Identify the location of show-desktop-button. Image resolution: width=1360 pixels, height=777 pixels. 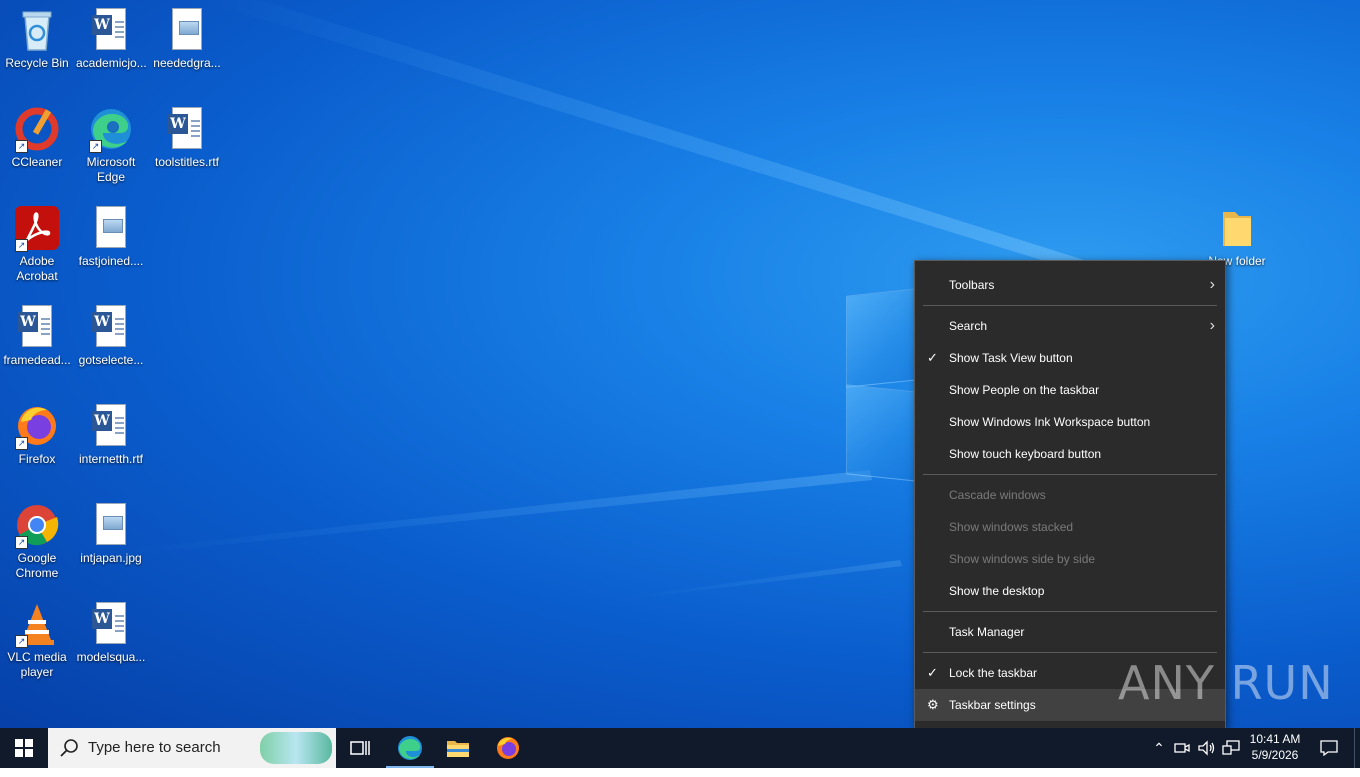
(1357, 748).